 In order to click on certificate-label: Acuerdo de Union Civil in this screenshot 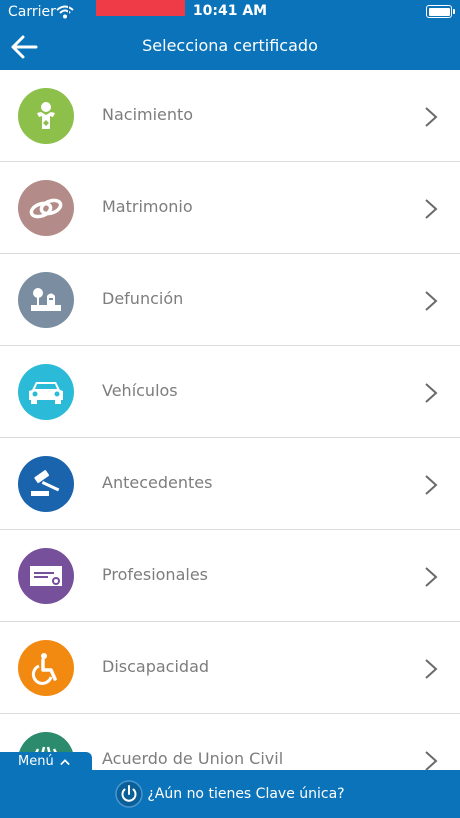, I will do `click(193, 758)`.